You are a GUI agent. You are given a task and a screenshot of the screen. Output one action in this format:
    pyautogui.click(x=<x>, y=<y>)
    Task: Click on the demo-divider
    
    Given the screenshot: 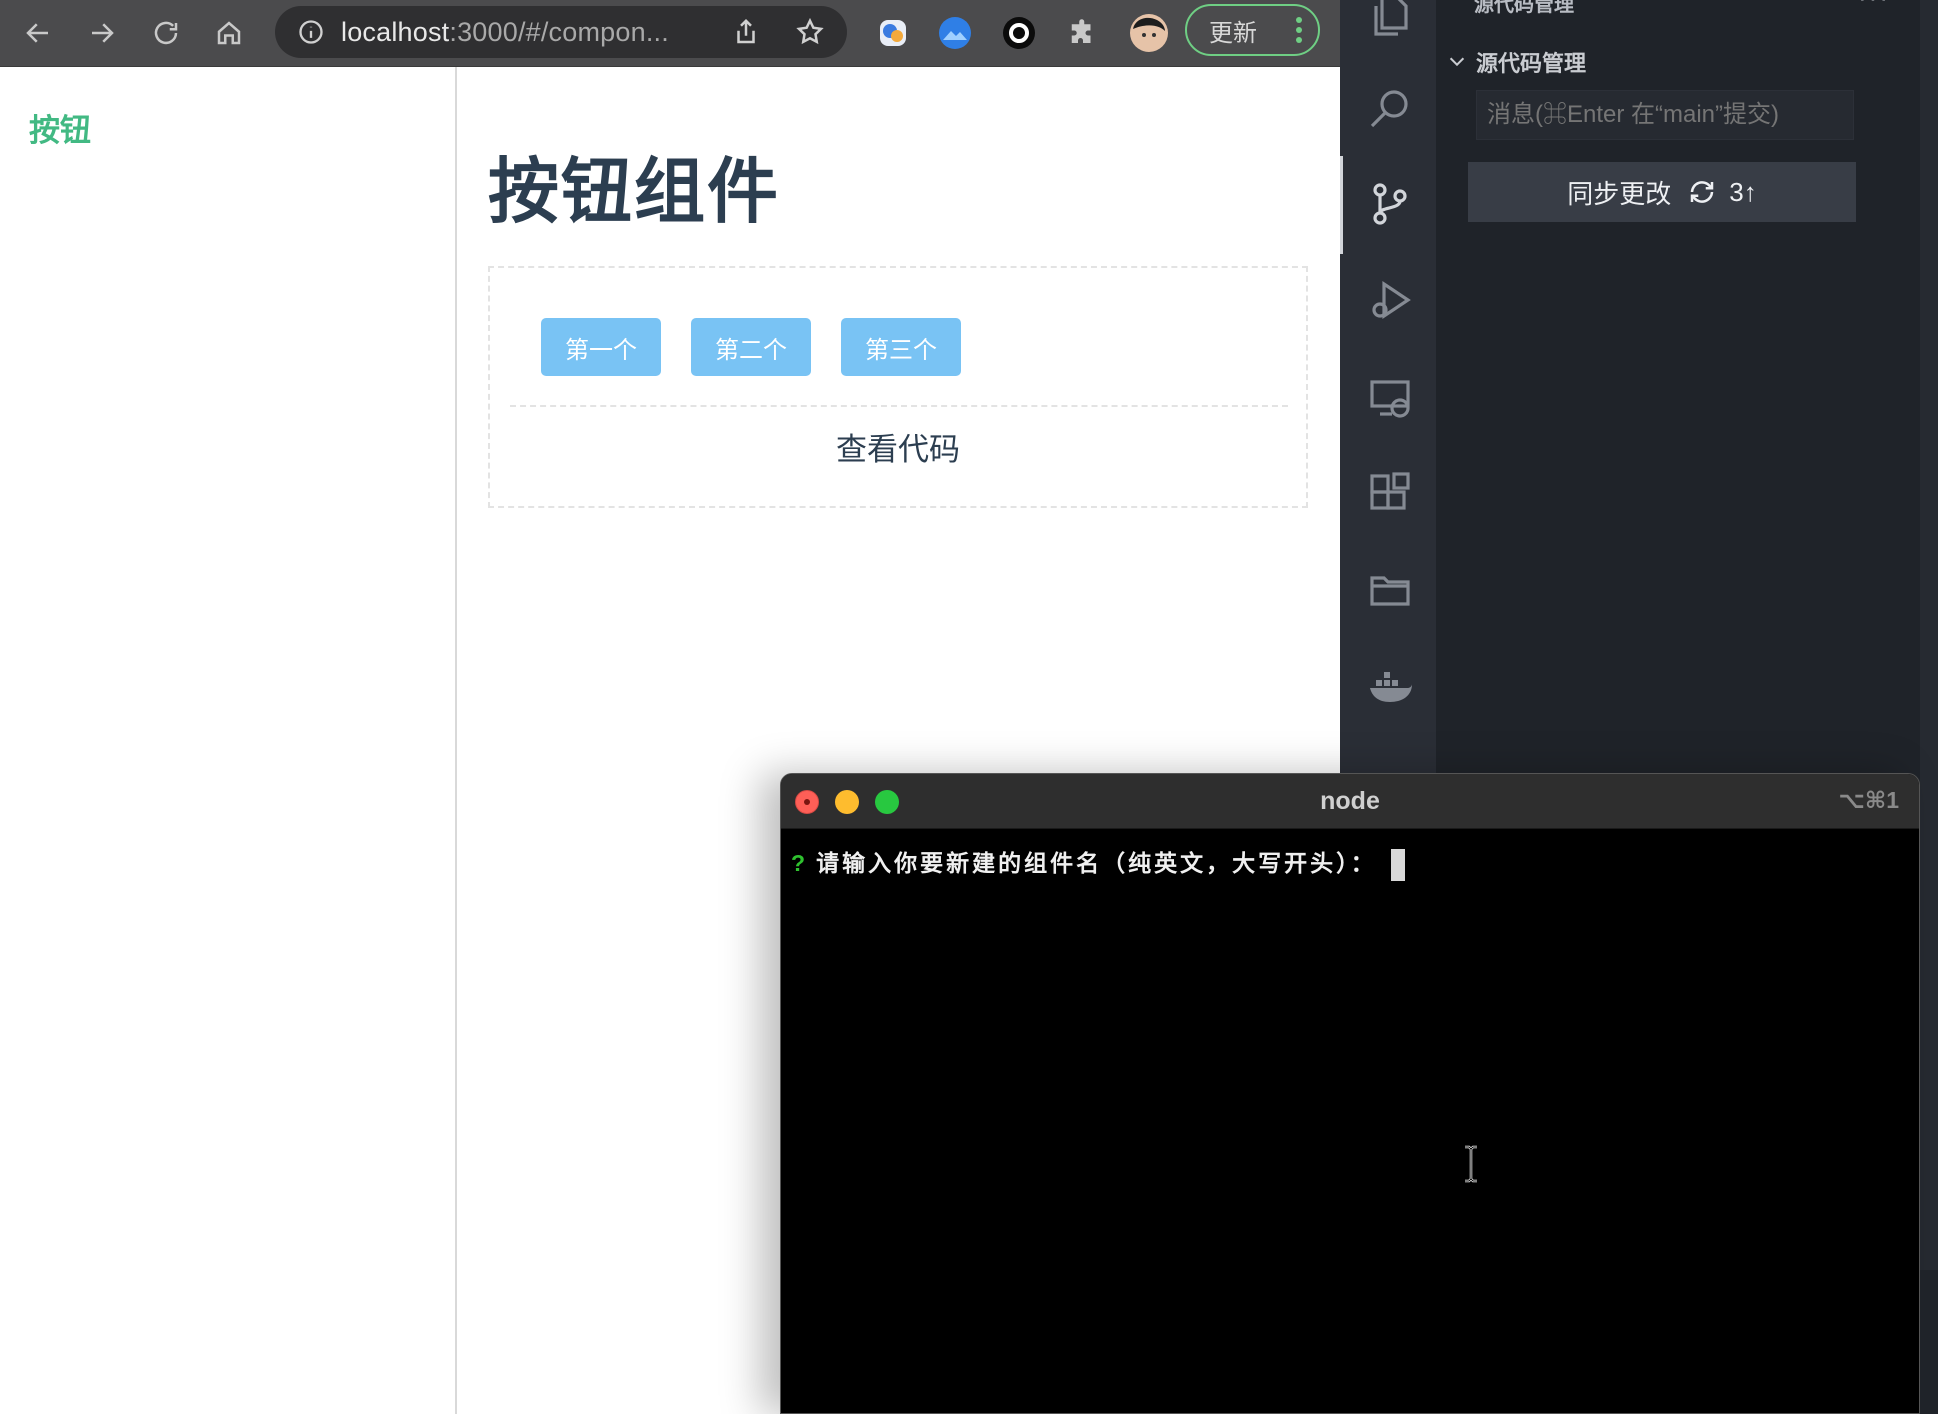 What is the action you would take?
    pyautogui.click(x=899, y=406)
    